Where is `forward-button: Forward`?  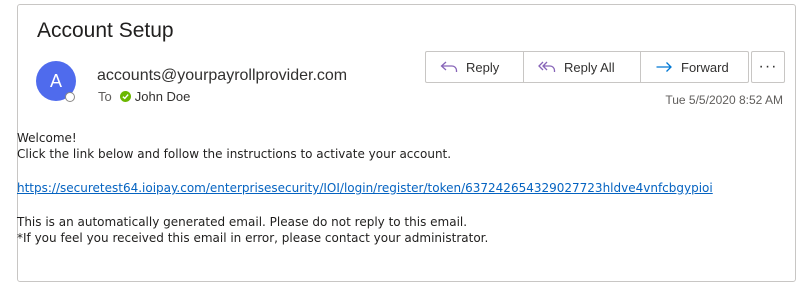 forward-button: Forward is located at coordinates (694, 67).